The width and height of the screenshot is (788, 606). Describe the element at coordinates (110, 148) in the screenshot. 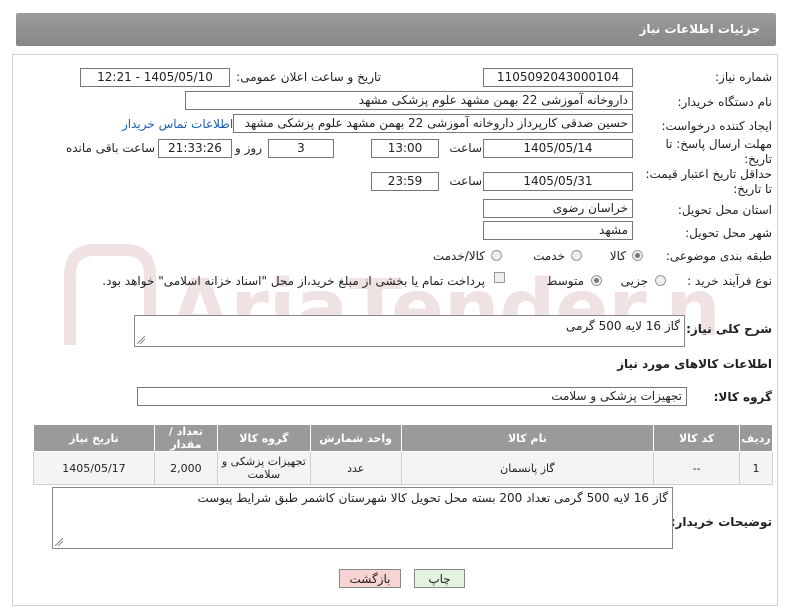

I see `remaining-label: ساعت باقی مانده` at that location.